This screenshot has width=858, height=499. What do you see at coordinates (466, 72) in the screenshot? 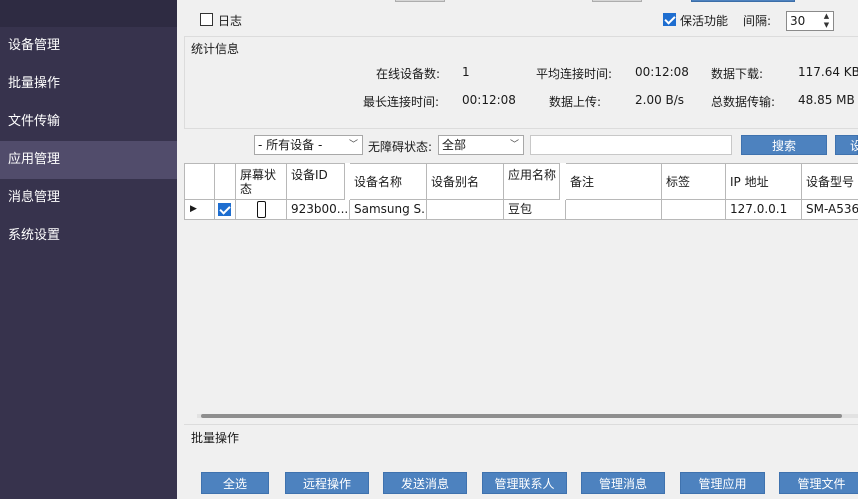
I see `online-devices-value: 1` at bounding box center [466, 72].